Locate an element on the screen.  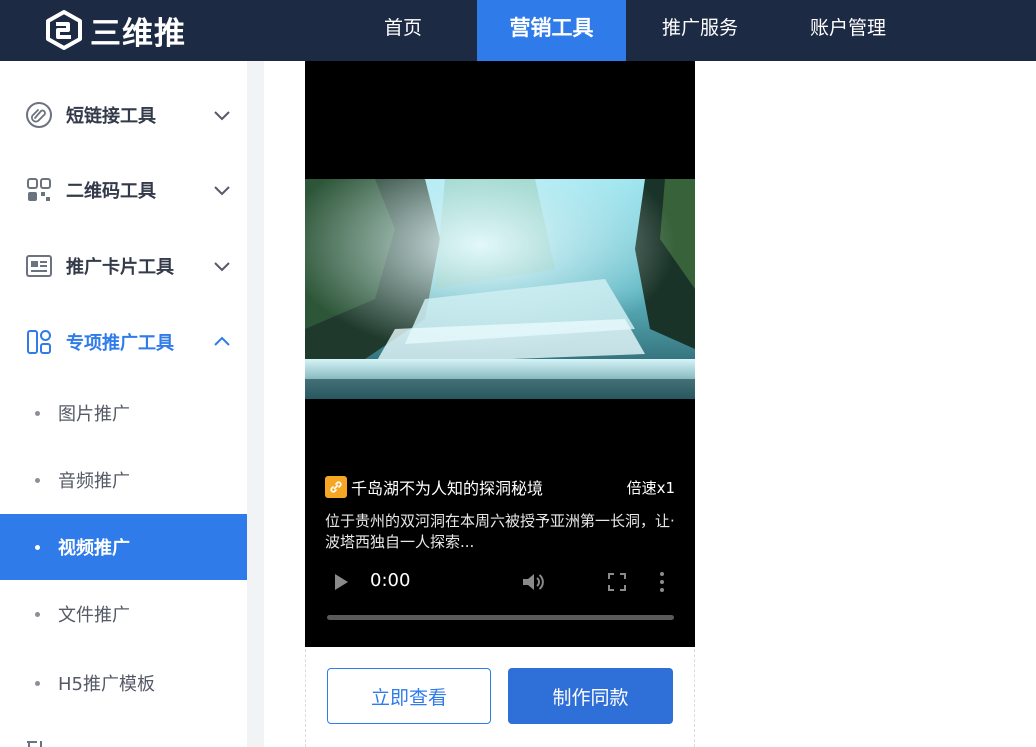
link-badge-icon is located at coordinates (336, 487).